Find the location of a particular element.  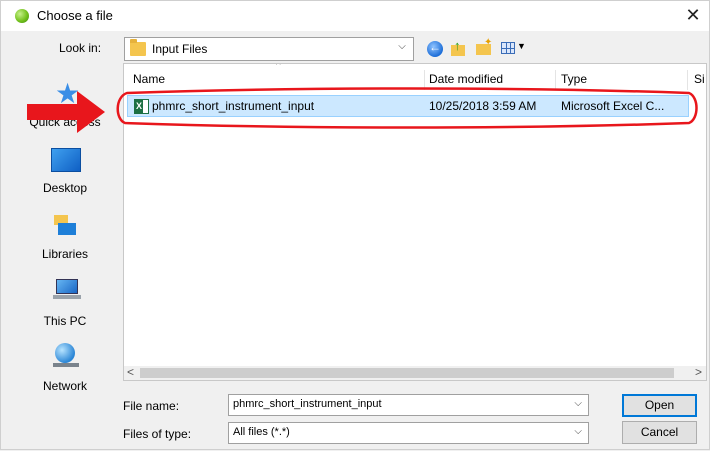

annotation-overlay is located at coordinates (362, 110).